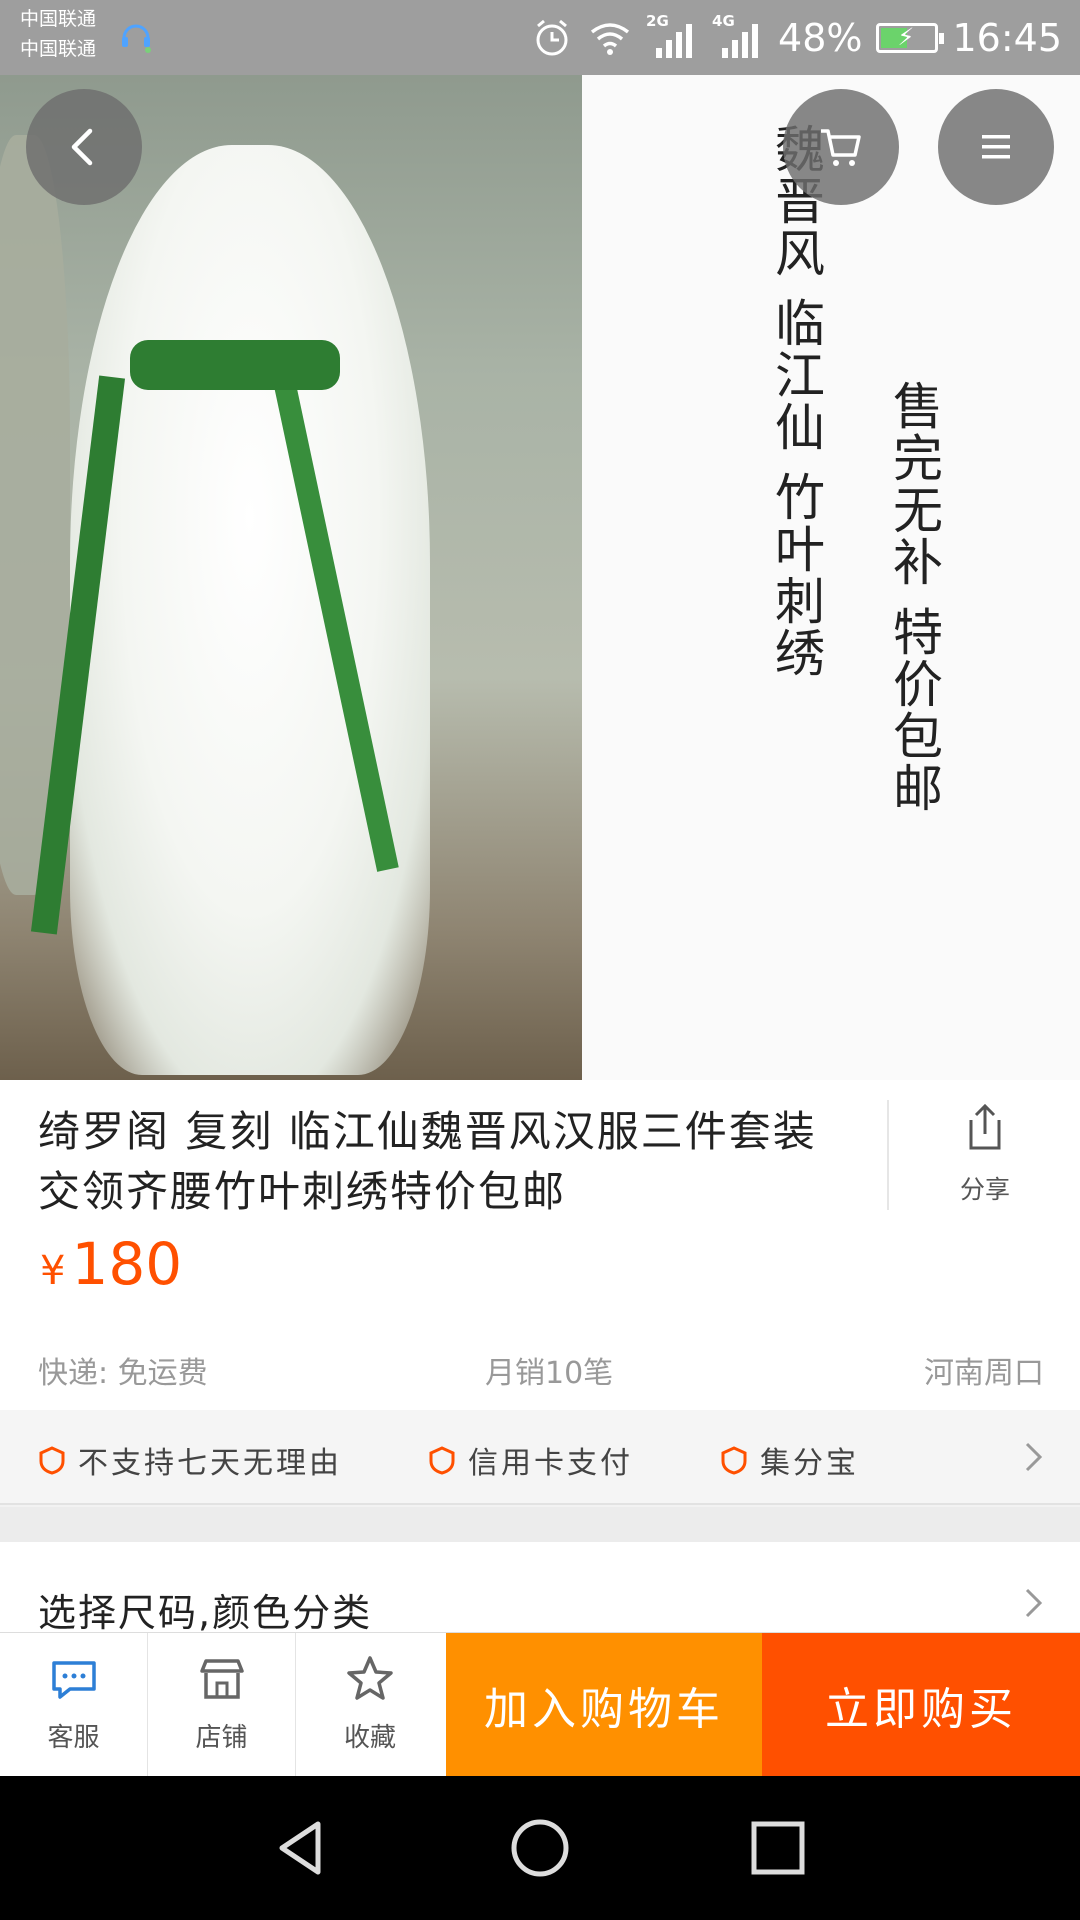  Describe the element at coordinates (222, 1705) in the screenshot. I see `shop-button: 店铺` at that location.